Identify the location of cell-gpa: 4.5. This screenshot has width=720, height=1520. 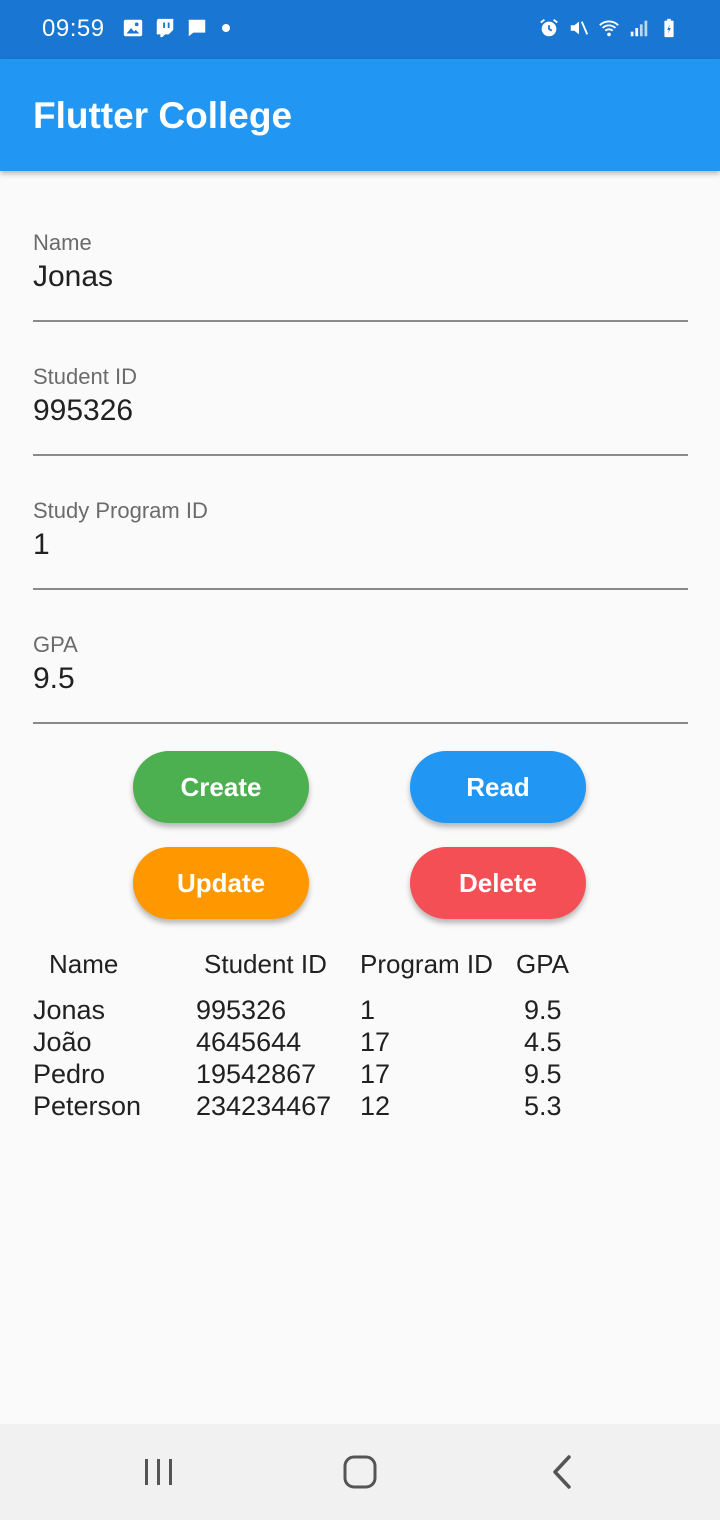
(543, 1042).